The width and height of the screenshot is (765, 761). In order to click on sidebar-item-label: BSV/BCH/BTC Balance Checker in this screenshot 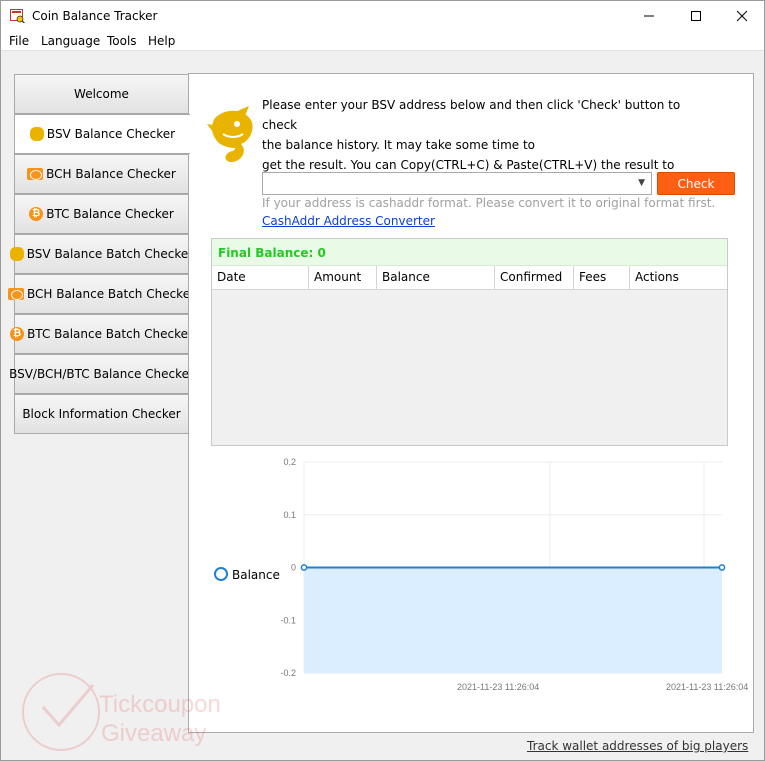, I will do `click(101, 374)`.